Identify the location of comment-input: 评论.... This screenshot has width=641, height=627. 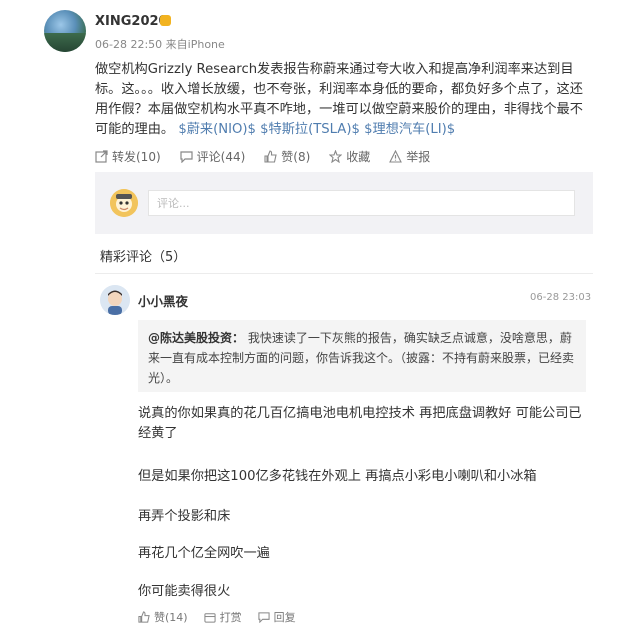
(361, 203).